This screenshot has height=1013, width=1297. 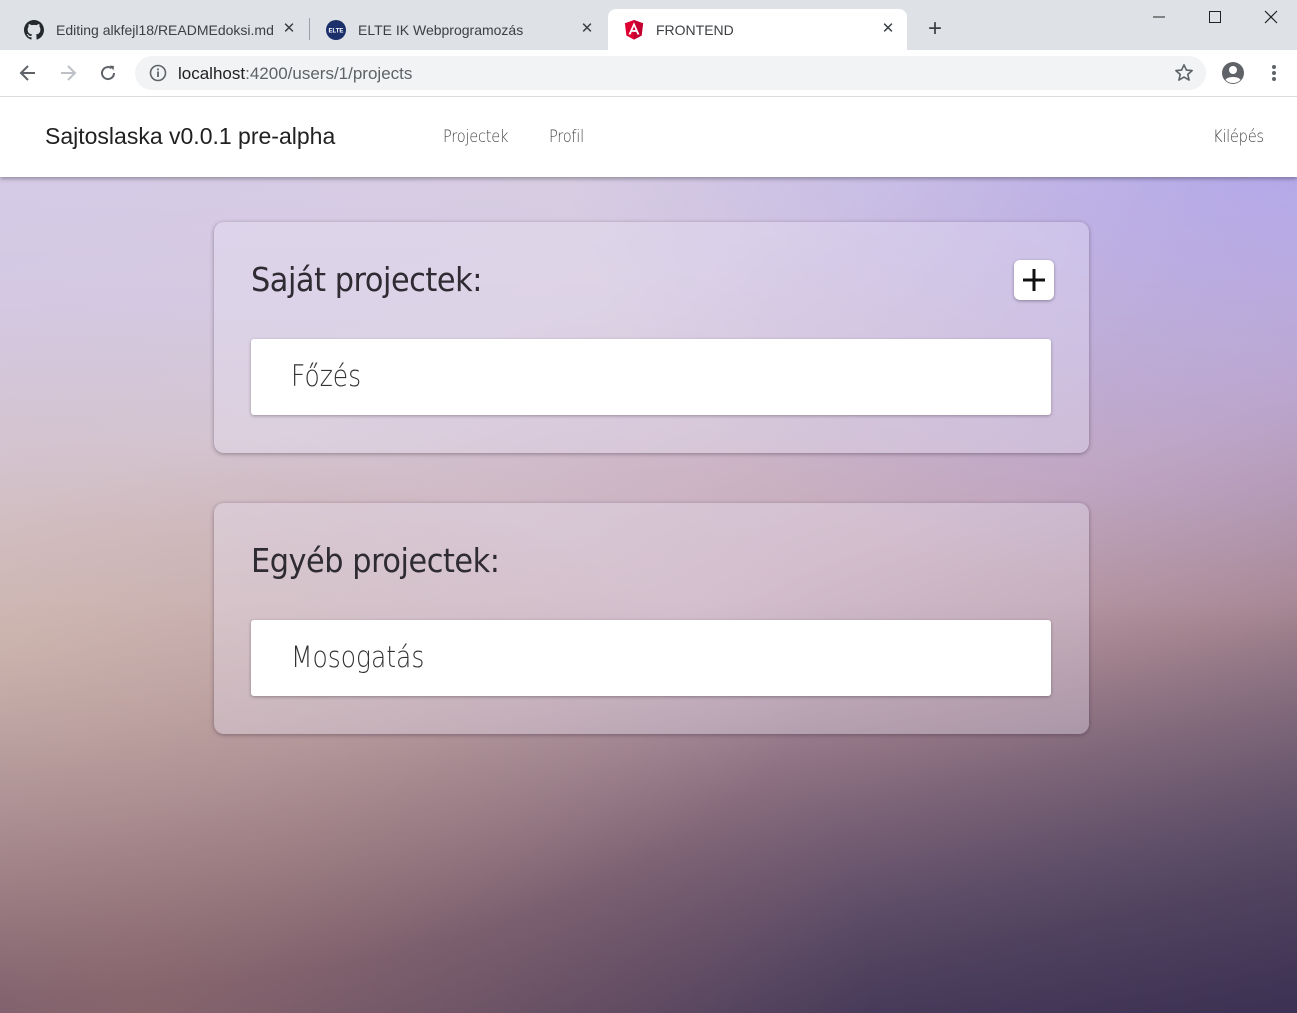 I want to click on svg-text: ELTE, so click(x=336, y=31).